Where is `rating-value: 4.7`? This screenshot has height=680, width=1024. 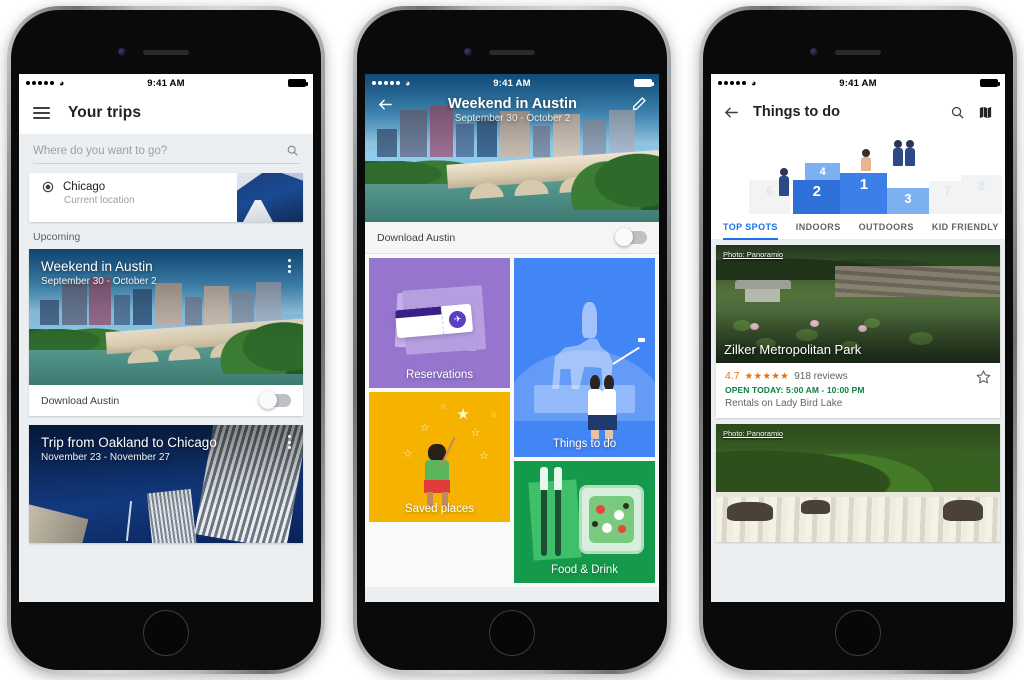 rating-value: 4.7 is located at coordinates (732, 376).